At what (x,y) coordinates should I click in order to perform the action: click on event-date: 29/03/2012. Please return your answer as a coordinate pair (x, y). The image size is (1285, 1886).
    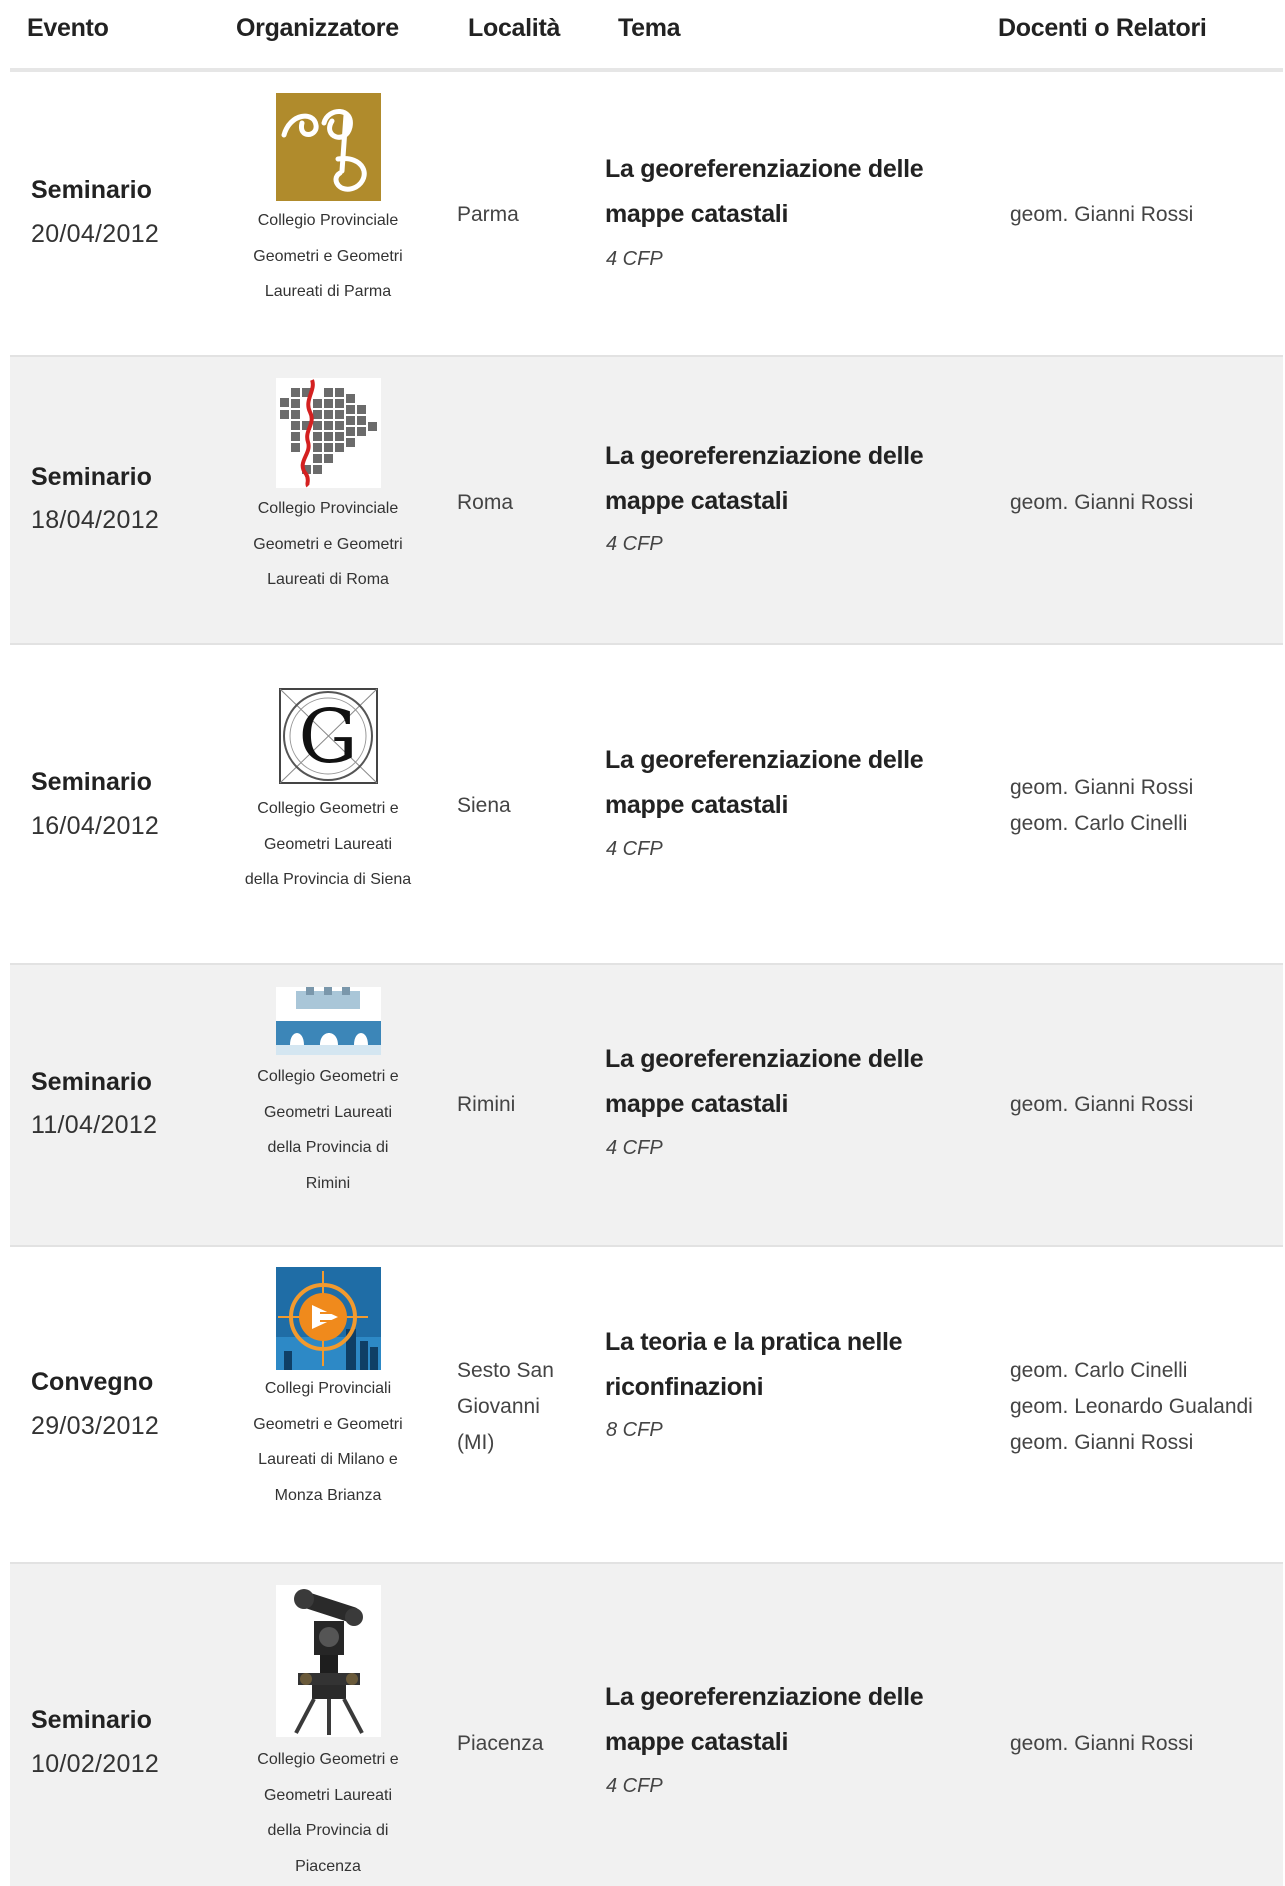
    Looking at the image, I should click on (95, 1426).